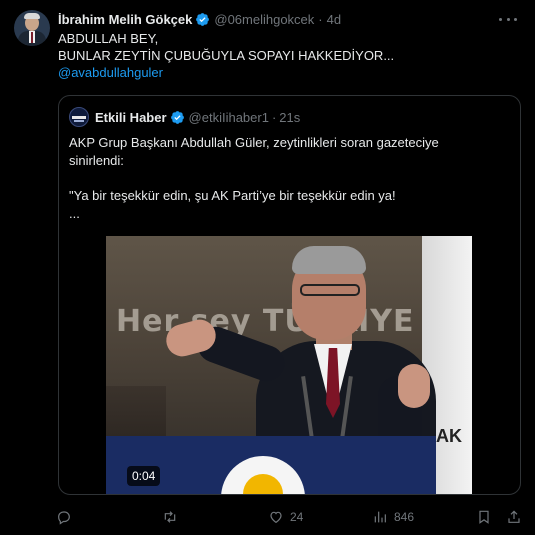 Image resolution: width=535 pixels, height=535 pixels. I want to click on bookmark-icon, so click(484, 517).